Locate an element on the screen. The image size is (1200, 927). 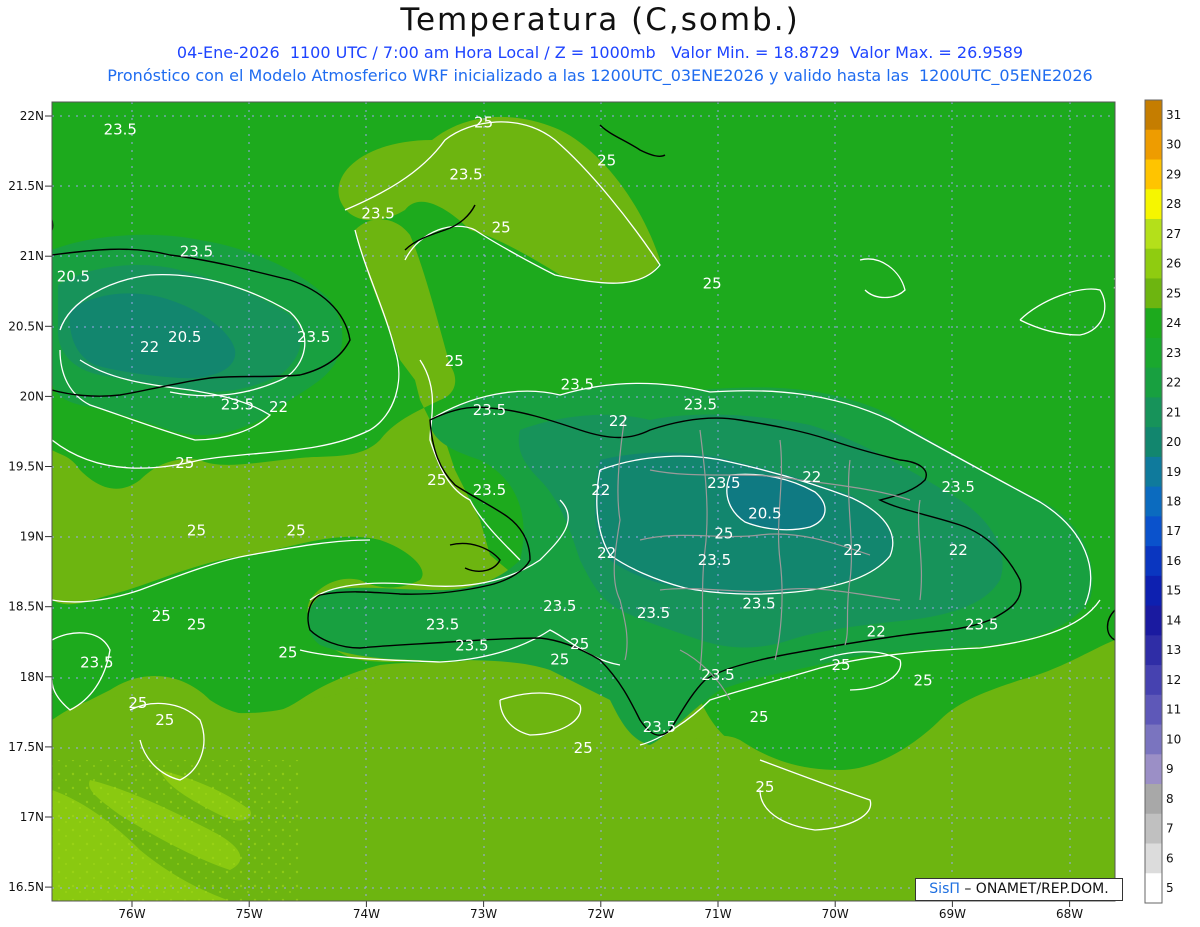
latitude-label: 17N is located at coordinates (32, 817).